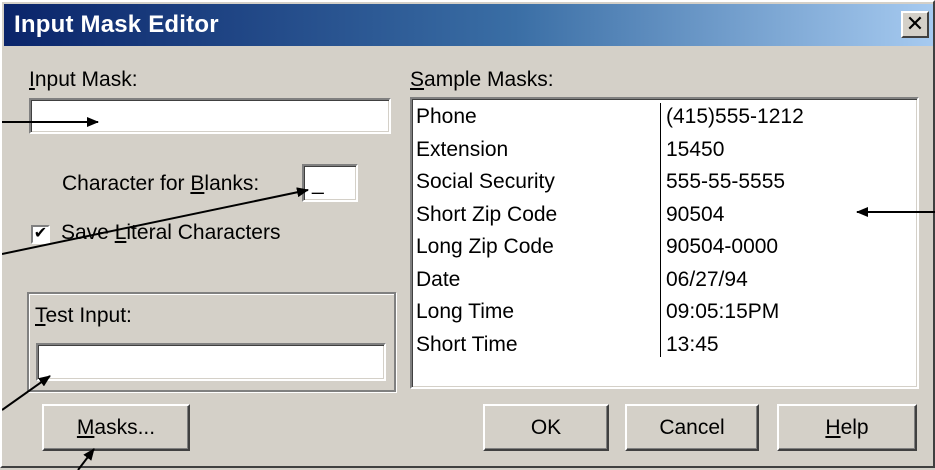 The height and width of the screenshot is (470, 935). I want to click on input-mask-label-text: Input Mask:, so click(83, 79).